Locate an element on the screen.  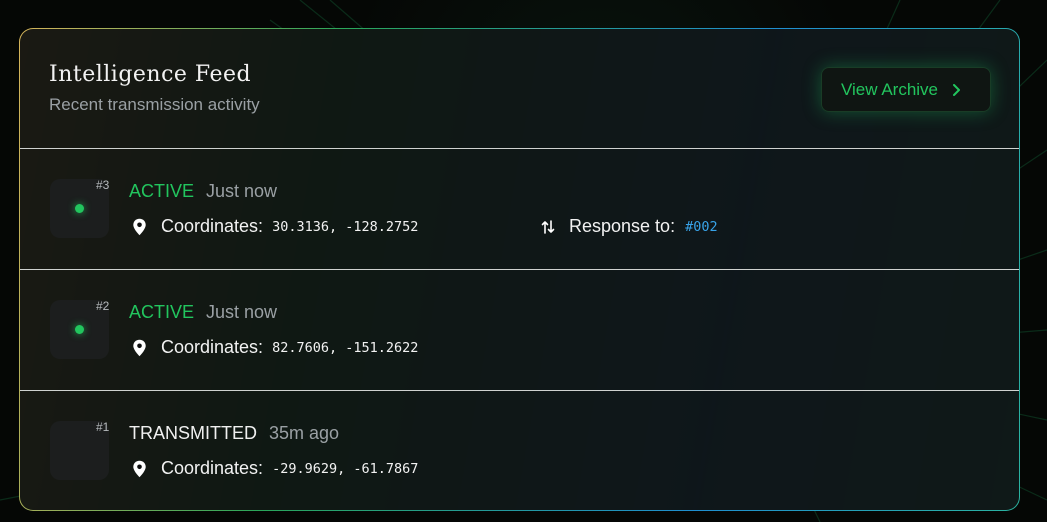
feed-item-number: #1 is located at coordinates (103, 427).